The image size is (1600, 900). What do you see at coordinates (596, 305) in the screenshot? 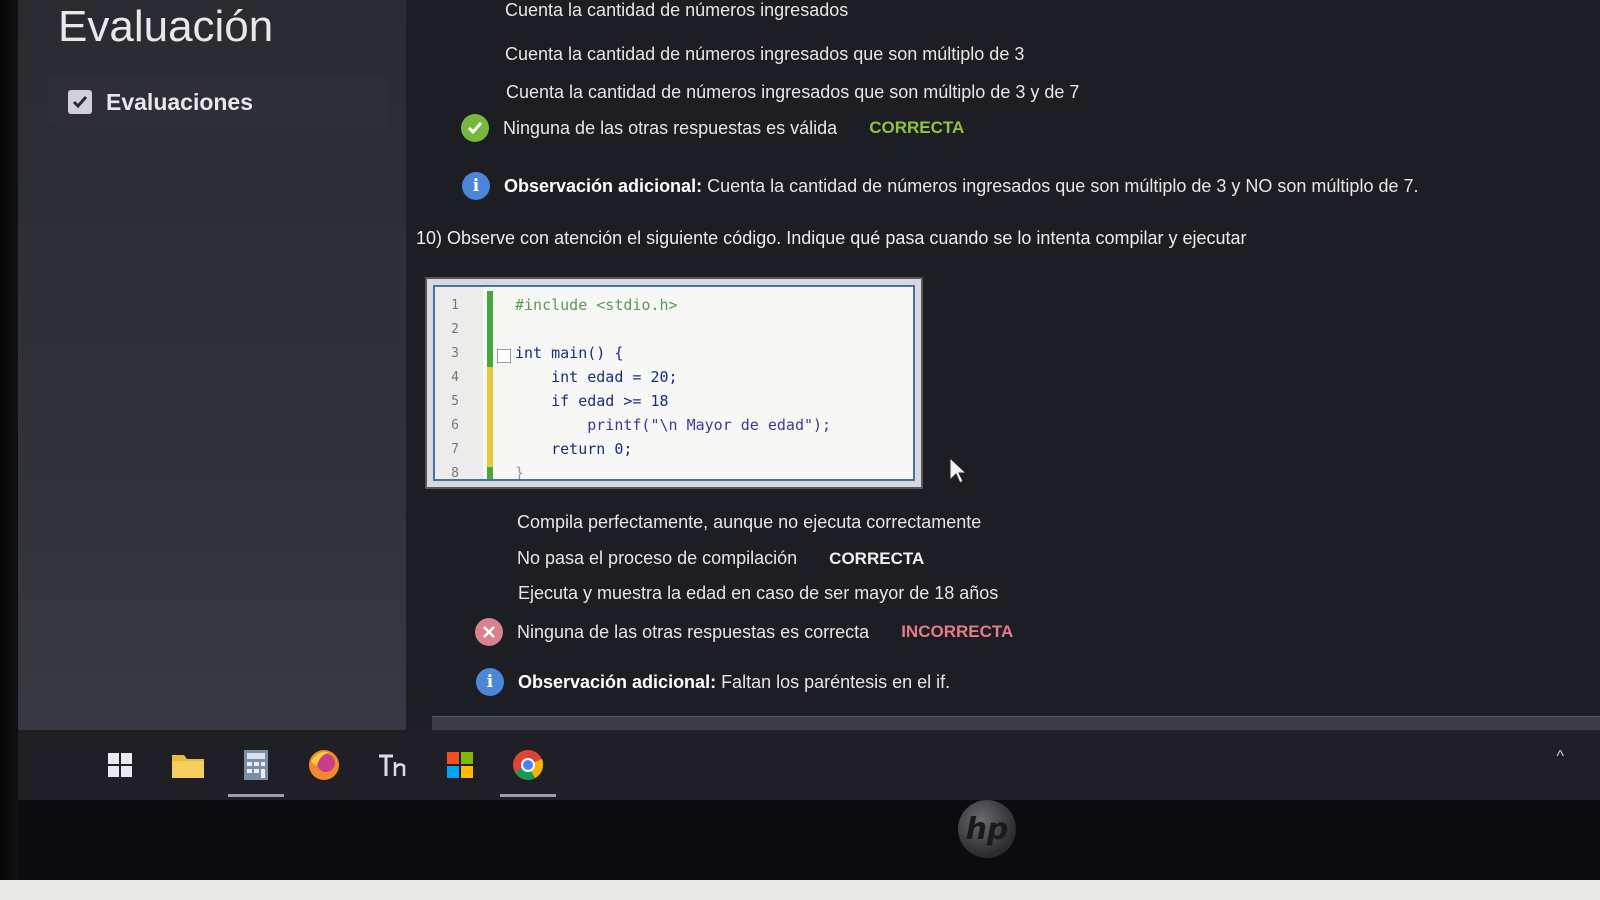
I see `code-text: #include <stdio.h>` at bounding box center [596, 305].